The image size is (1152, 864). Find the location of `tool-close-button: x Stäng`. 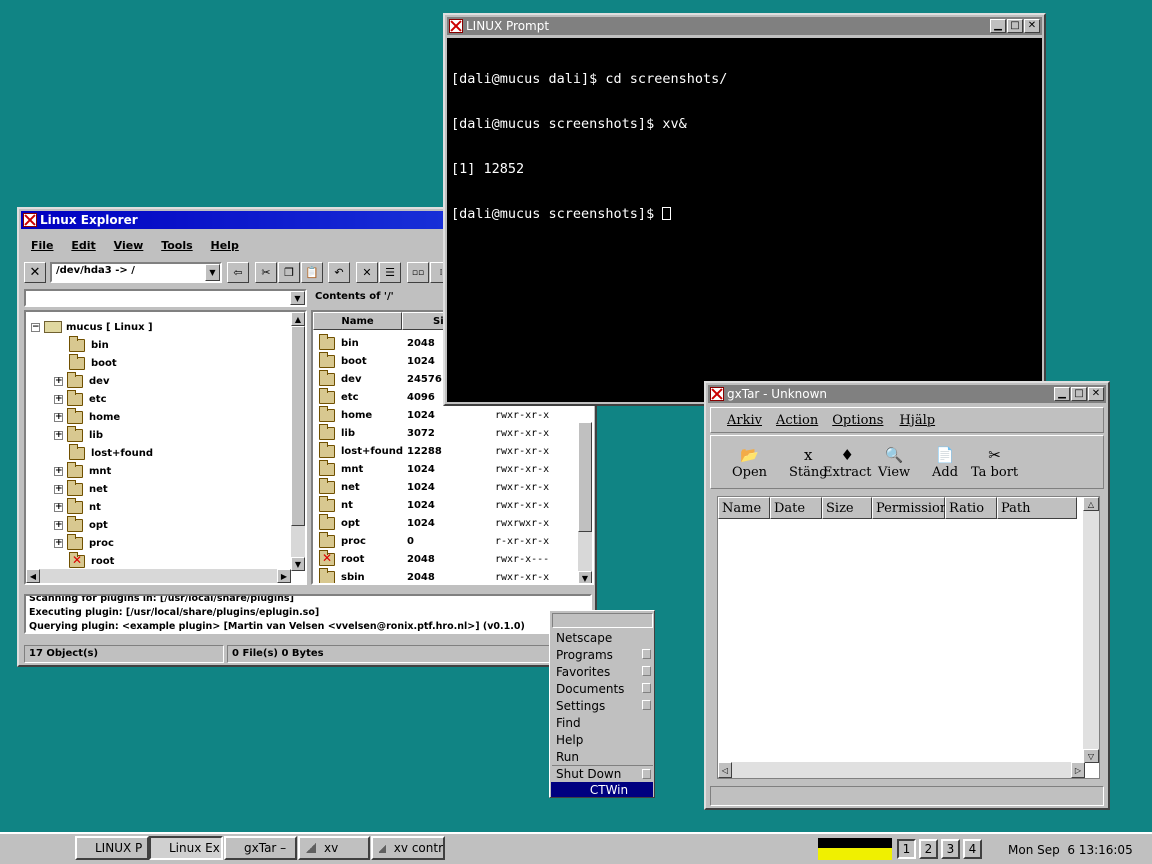

tool-close-button: x Stäng is located at coordinates (808, 462).